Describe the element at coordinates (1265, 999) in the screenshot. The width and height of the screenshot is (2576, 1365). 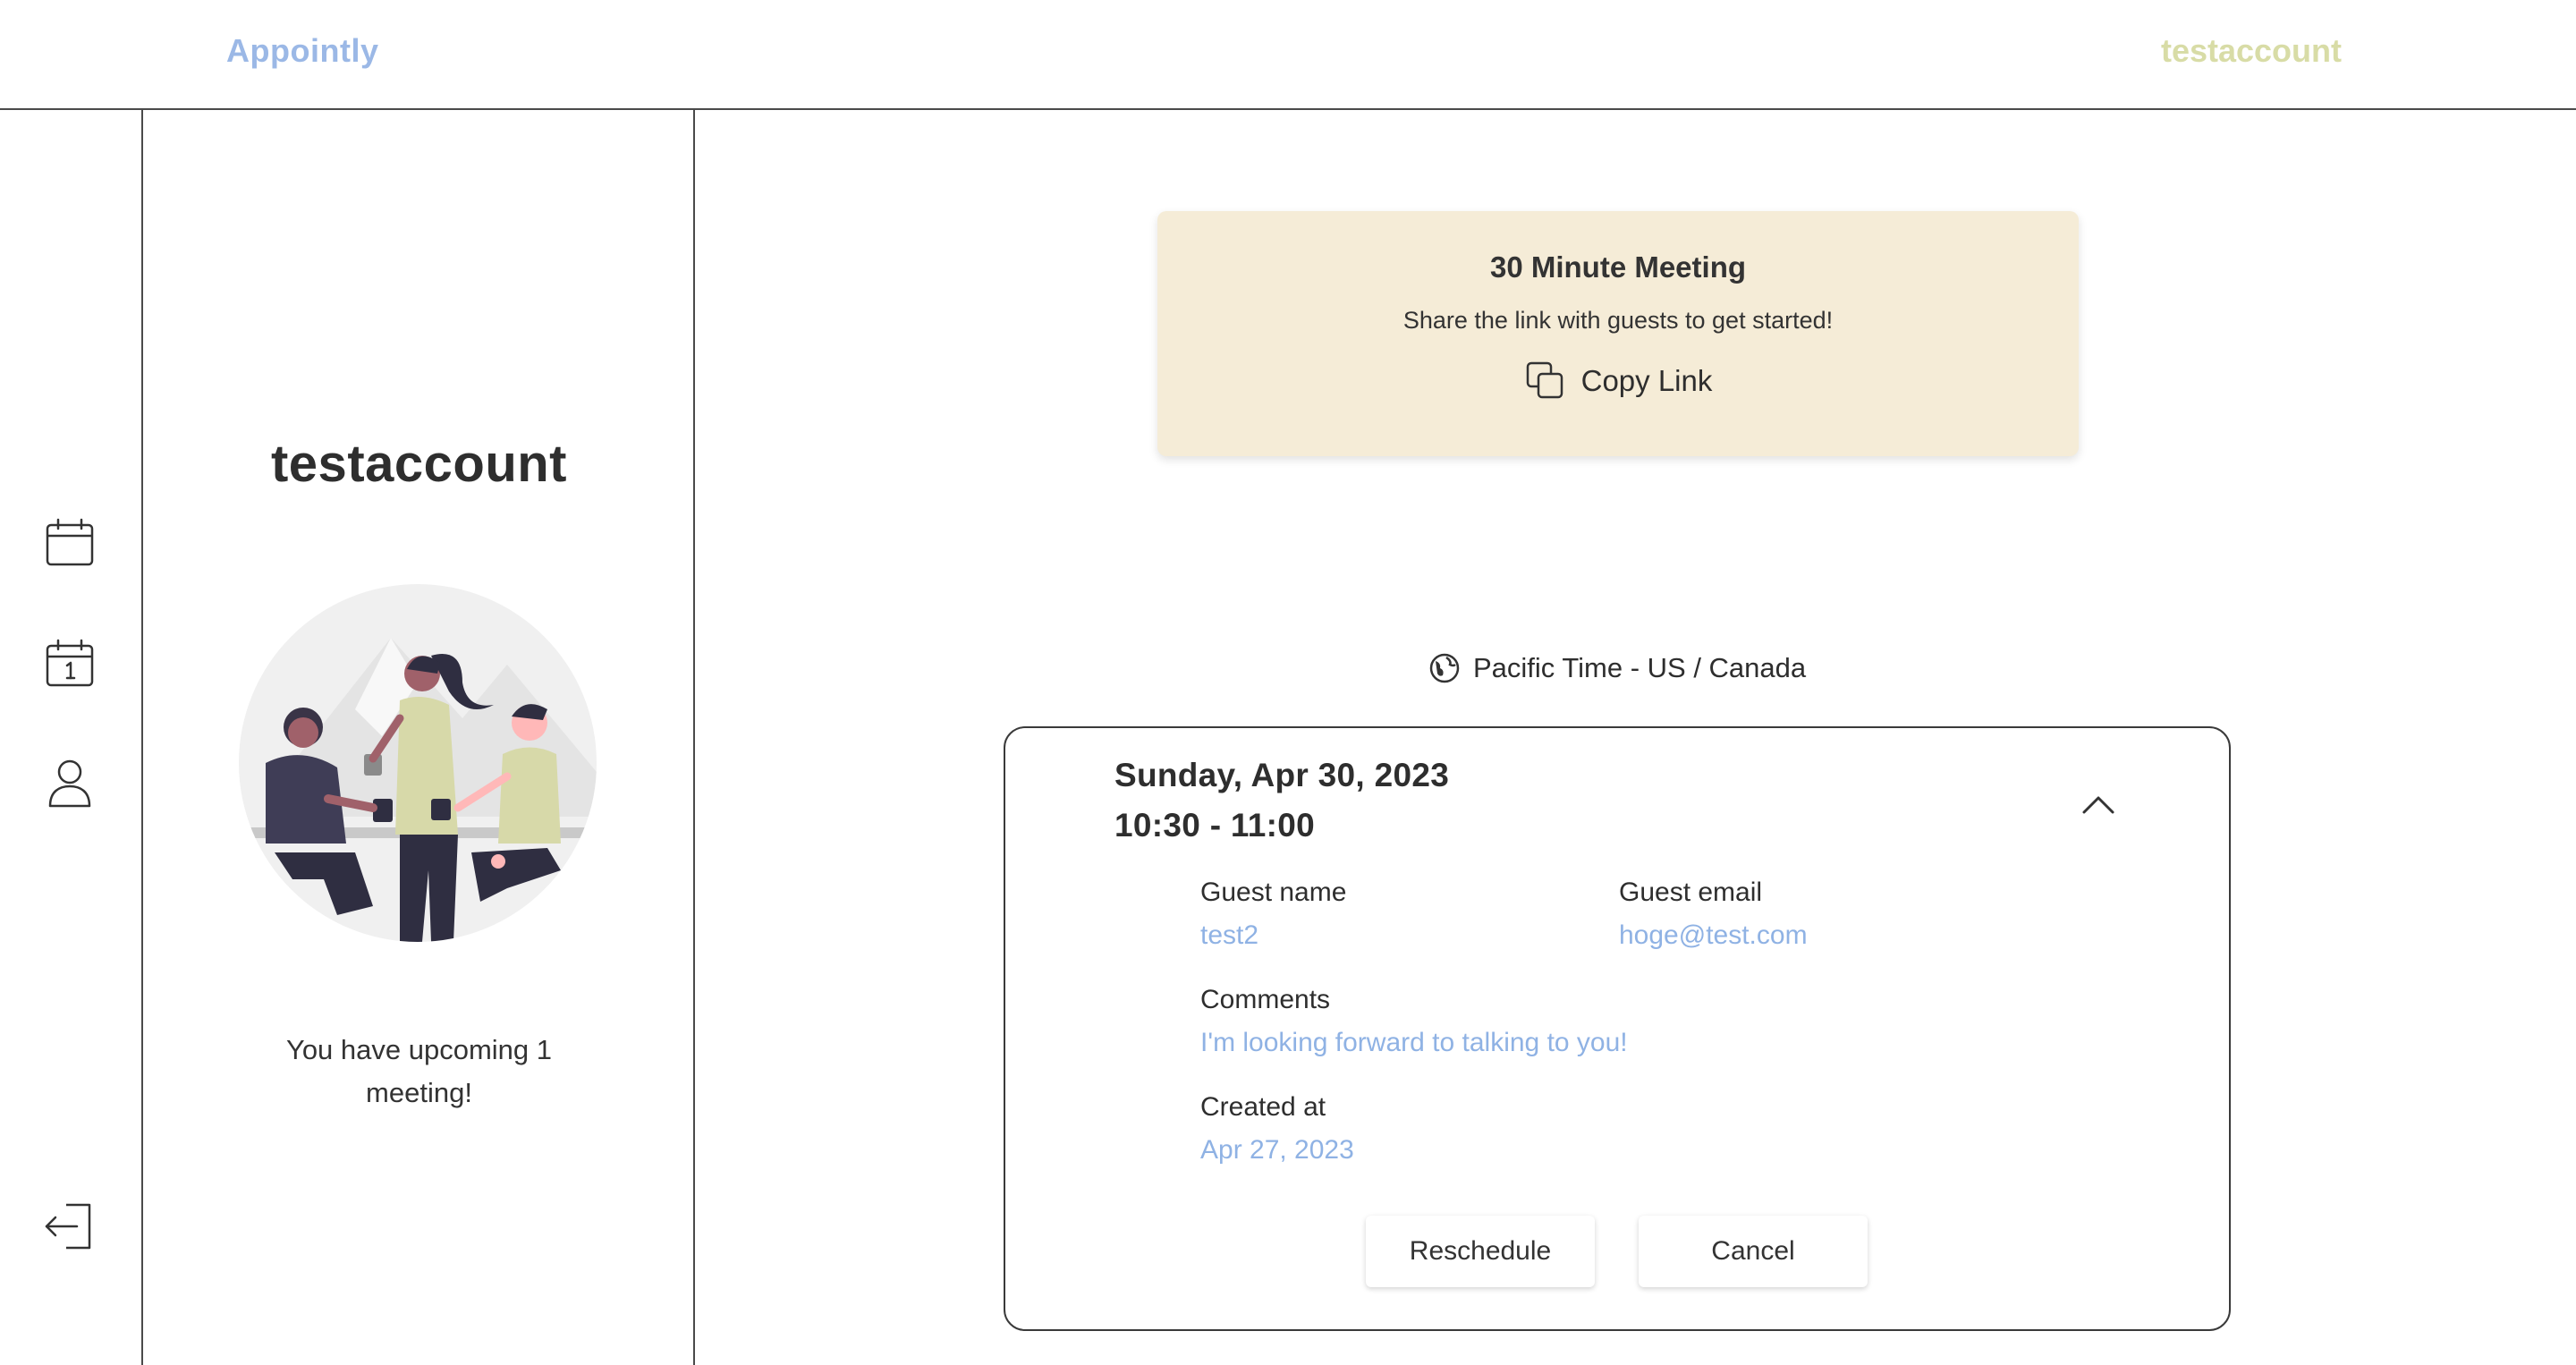
I see `comments-label: Comments` at that location.